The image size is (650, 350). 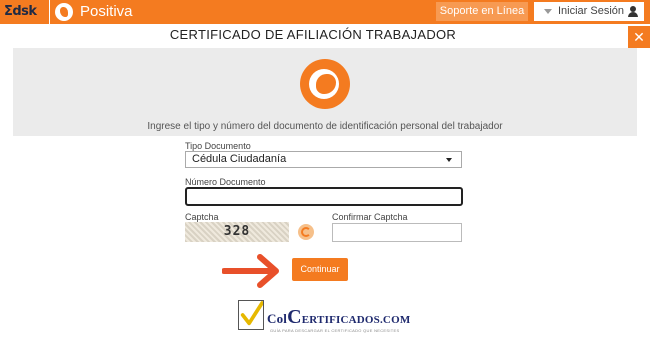 What do you see at coordinates (356, 320) in the screenshot?
I see `watermark-suffix: ertificados.com` at bounding box center [356, 320].